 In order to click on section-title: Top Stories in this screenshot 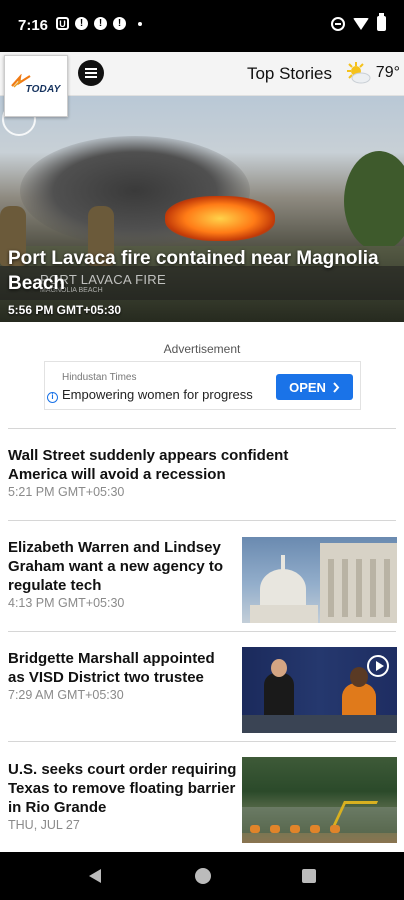, I will do `click(289, 73)`.